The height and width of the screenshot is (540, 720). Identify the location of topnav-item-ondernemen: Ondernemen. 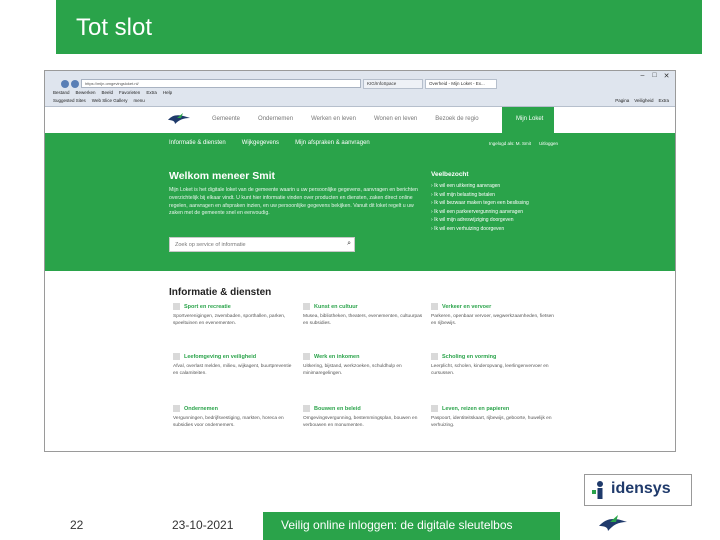
(275, 119).